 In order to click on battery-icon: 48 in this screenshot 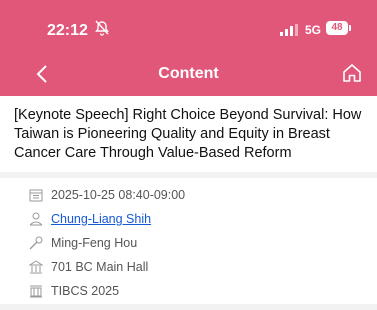, I will do `click(337, 28)`.